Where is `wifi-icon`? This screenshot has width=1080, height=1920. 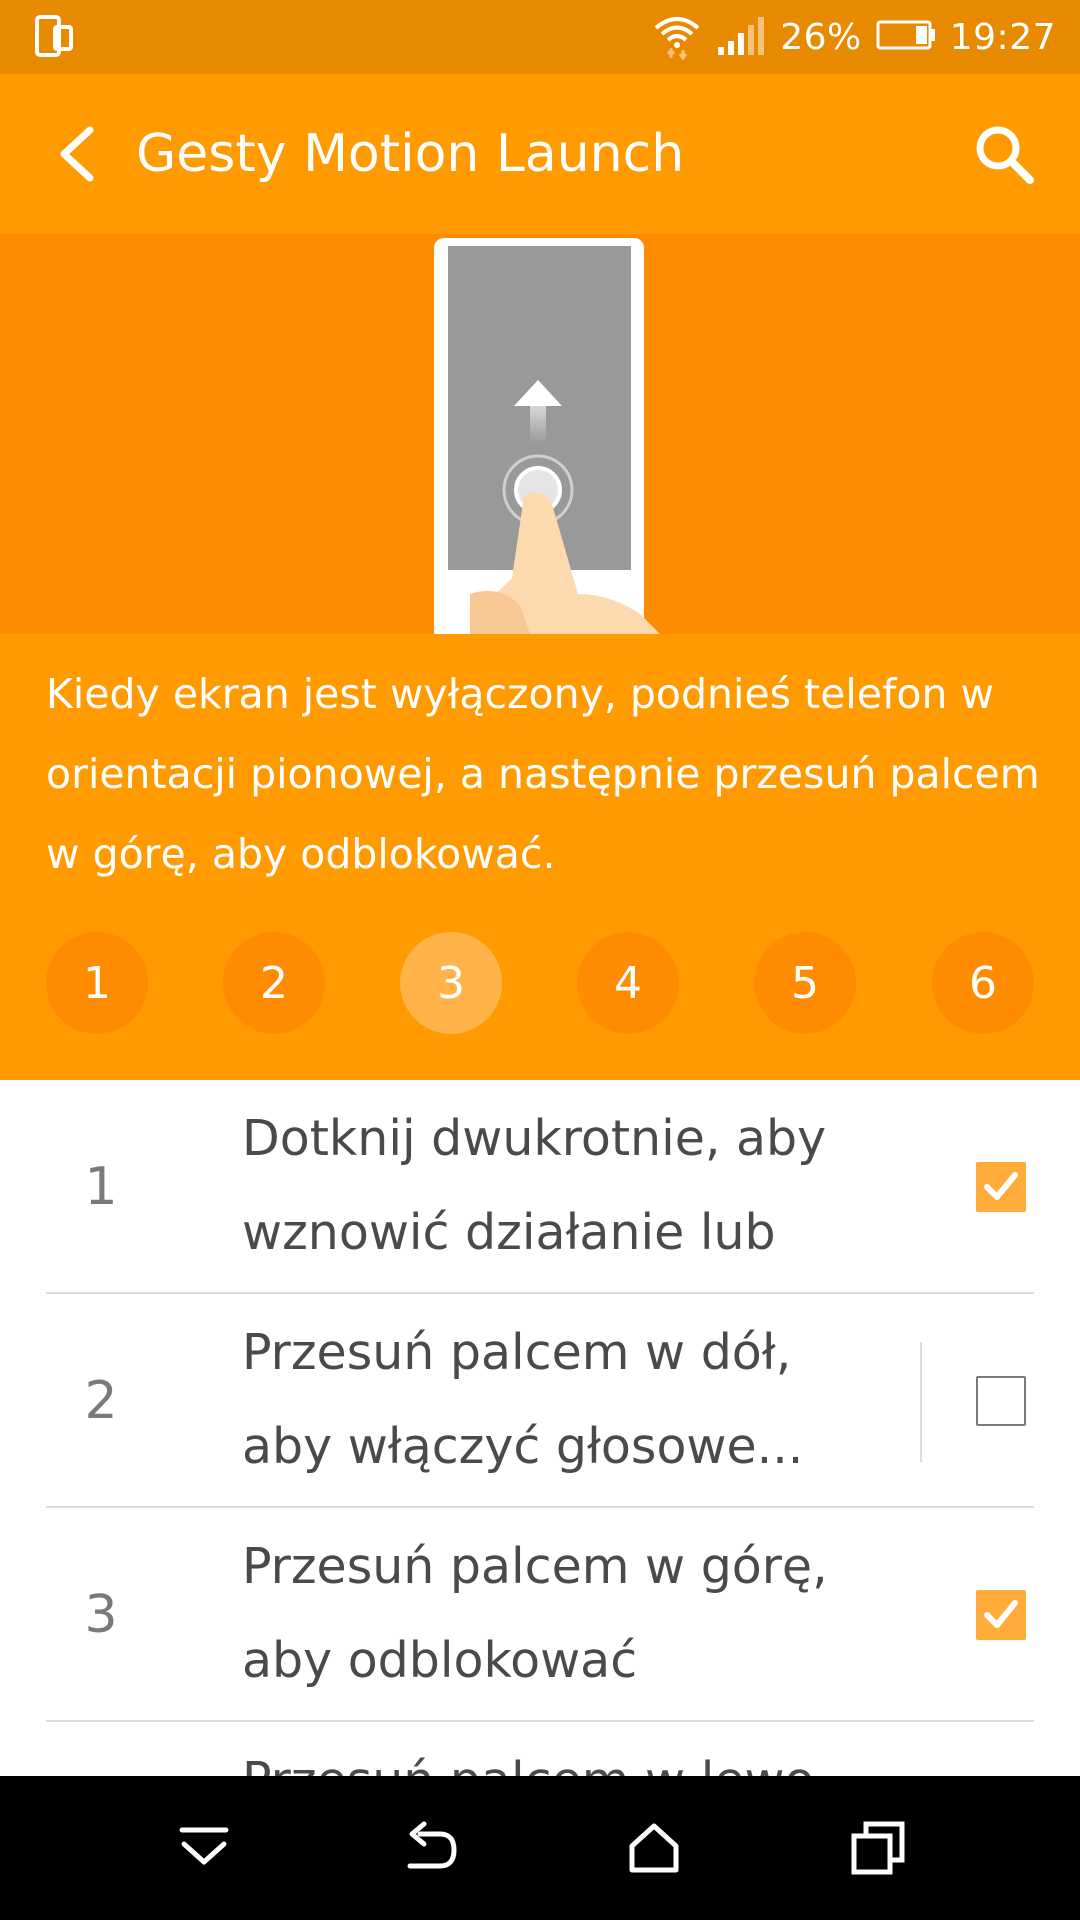
wifi-icon is located at coordinates (677, 37).